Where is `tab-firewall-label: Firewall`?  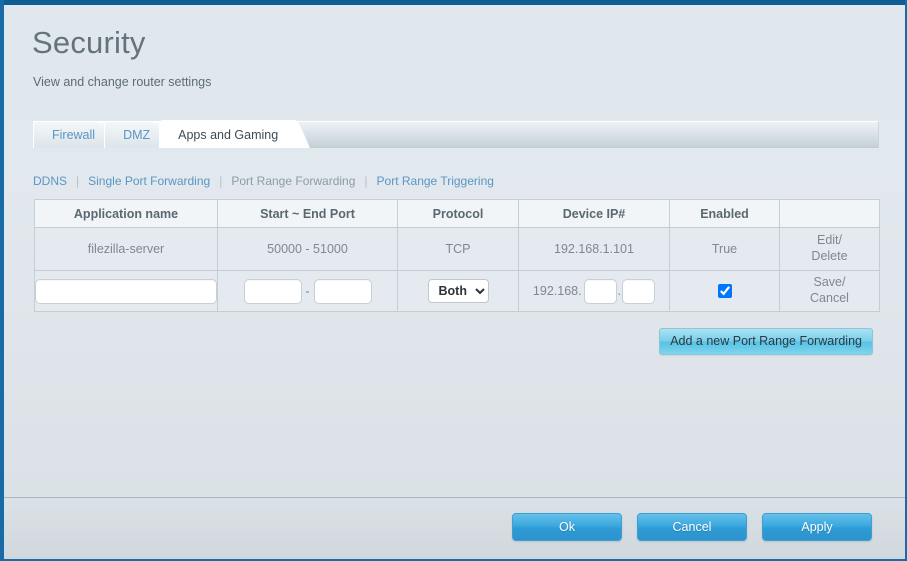
tab-firewall-label: Firewall is located at coordinates (74, 135).